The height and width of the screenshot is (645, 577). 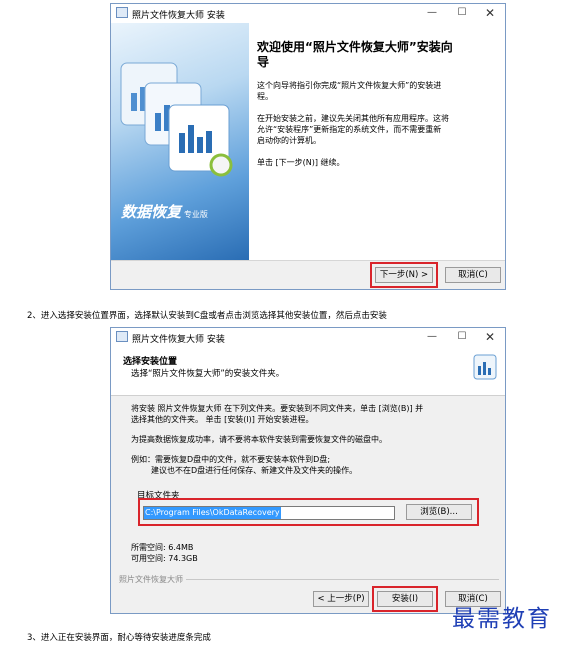 I want to click on cancel-button: 取消(C), so click(x=473, y=275).